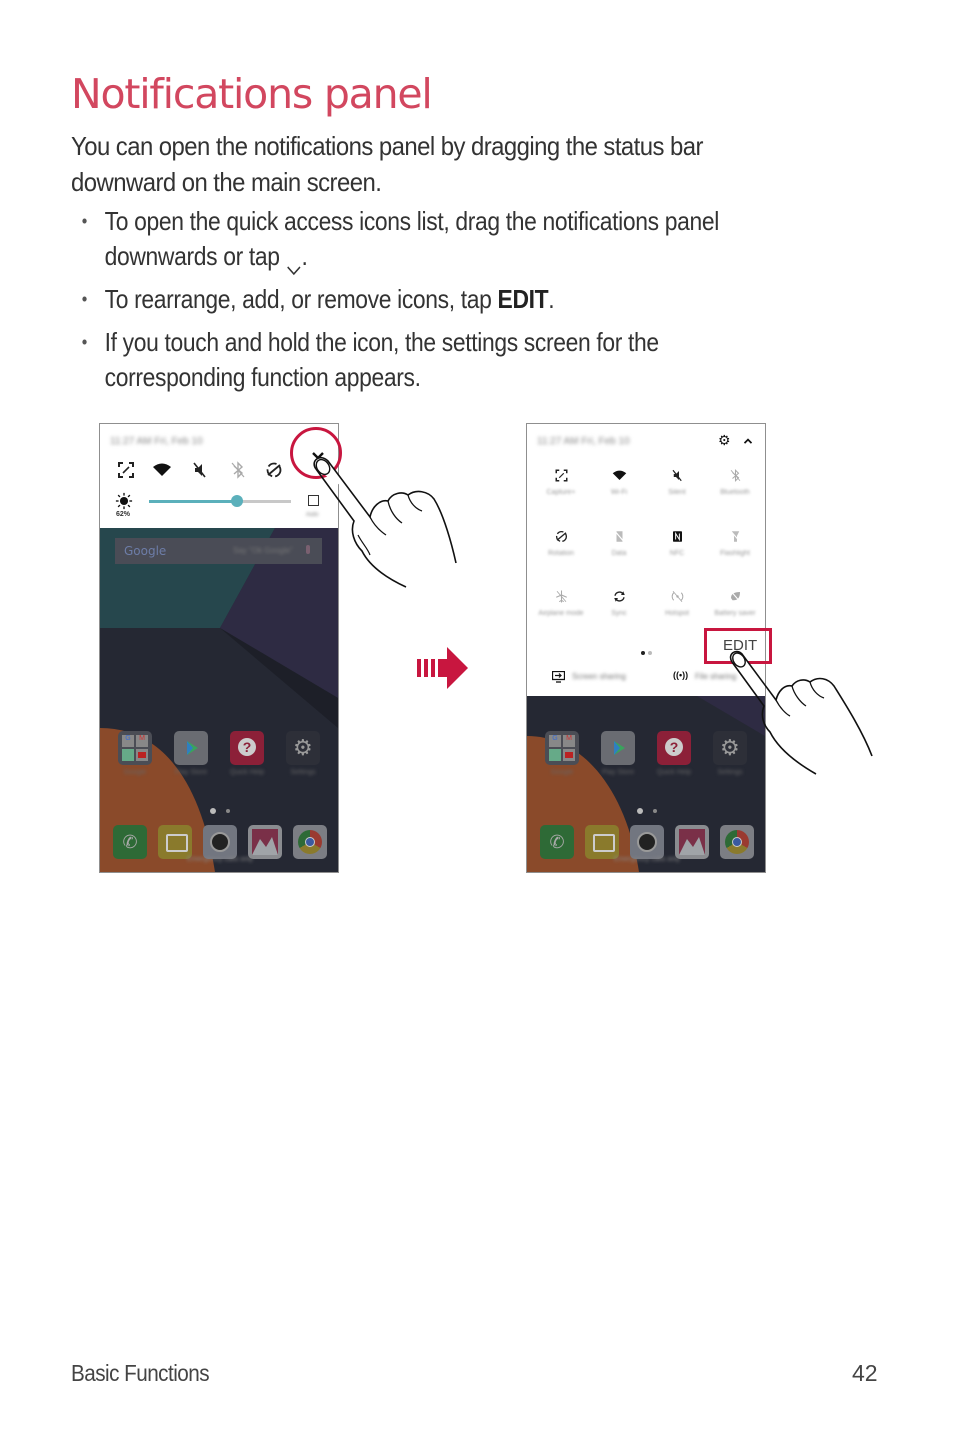 Image resolution: width=954 pixels, height=1431 pixels. What do you see at coordinates (558, 677) in the screenshot?
I see `screen-sharing-icon` at bounding box center [558, 677].